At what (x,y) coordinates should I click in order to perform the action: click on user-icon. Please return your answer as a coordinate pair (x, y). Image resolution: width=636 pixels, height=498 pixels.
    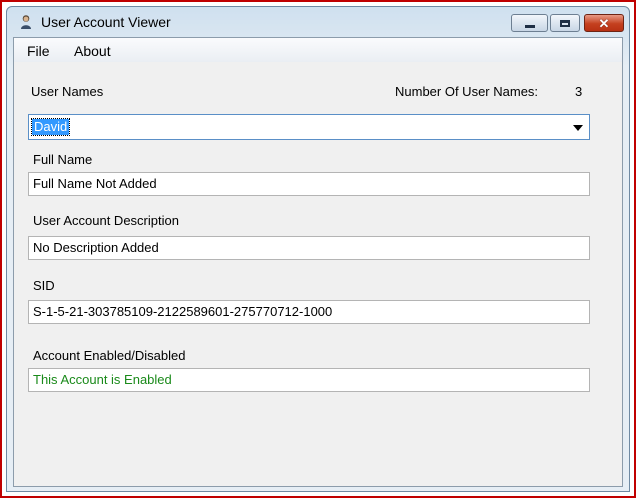
    Looking at the image, I should click on (26, 22).